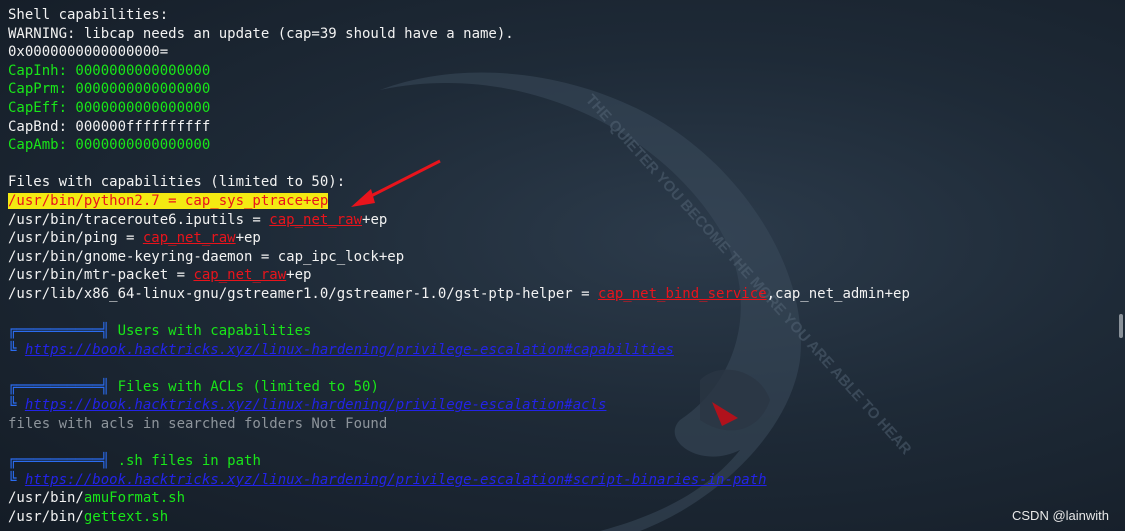 This screenshot has width=1125, height=531. Describe the element at coordinates (126, 517) in the screenshot. I see `terminal-text: gettext.sh` at that location.